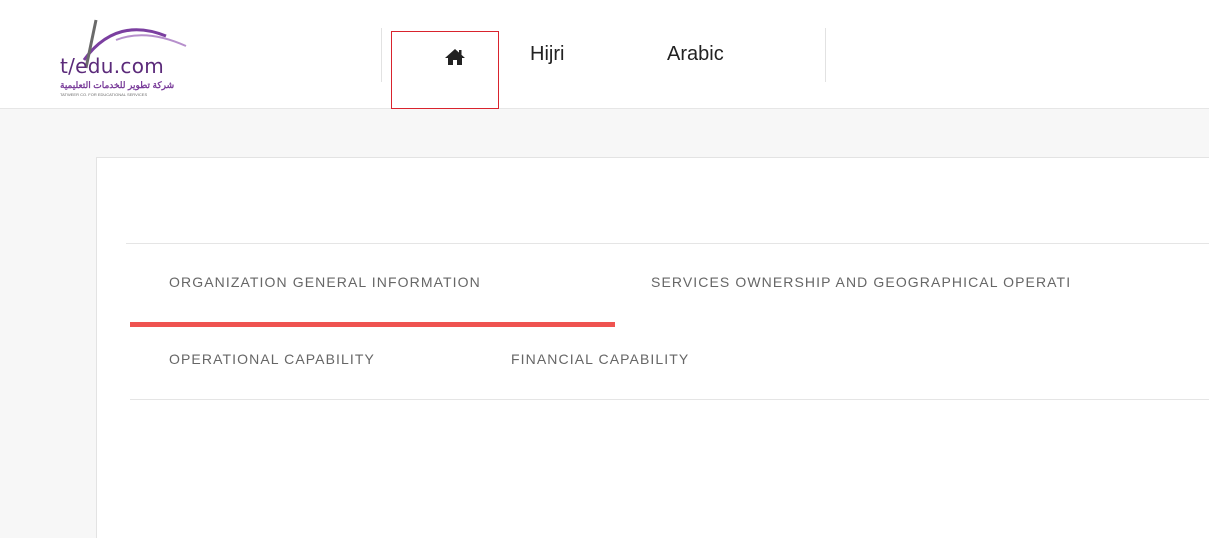 Image resolution: width=1209 pixels, height=538 pixels. What do you see at coordinates (112, 66) in the screenshot?
I see `logo-text: t/edu.com` at bounding box center [112, 66].